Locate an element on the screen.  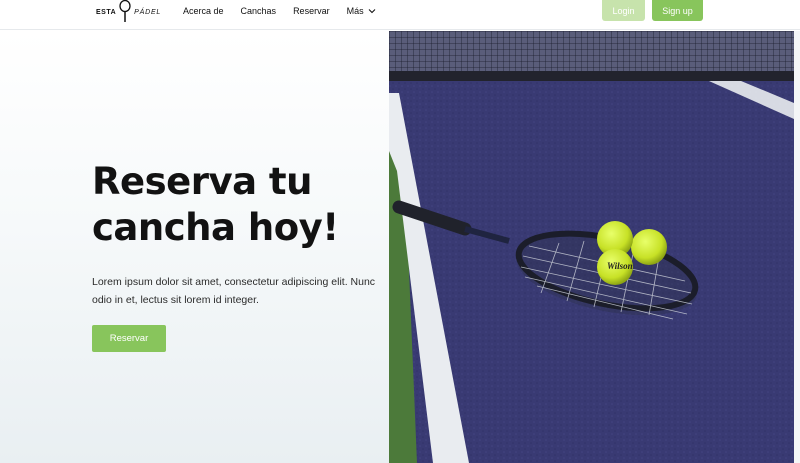
page-edge is located at coordinates (797, 247).